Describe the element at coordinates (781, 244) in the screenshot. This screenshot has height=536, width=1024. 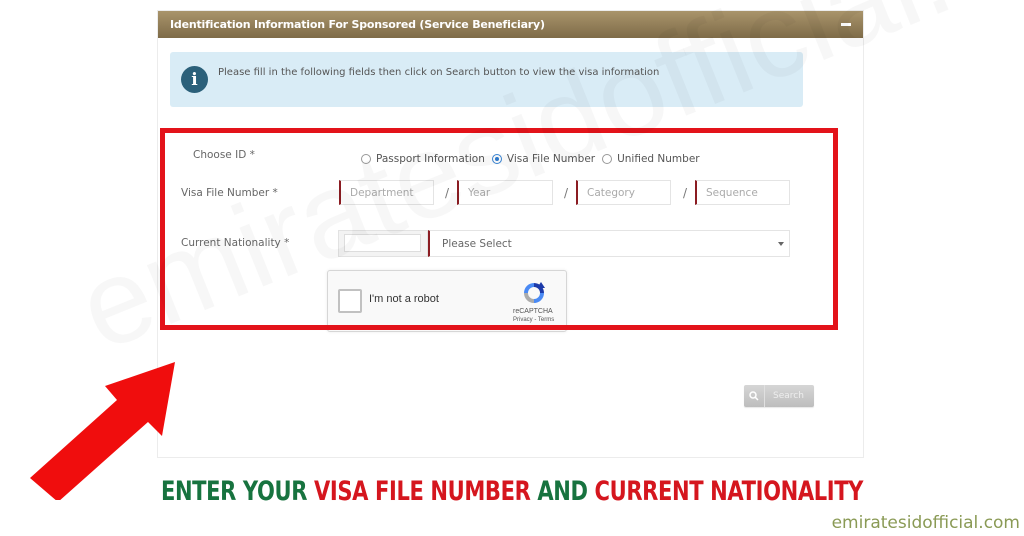
I see `chevron-down-icon` at that location.